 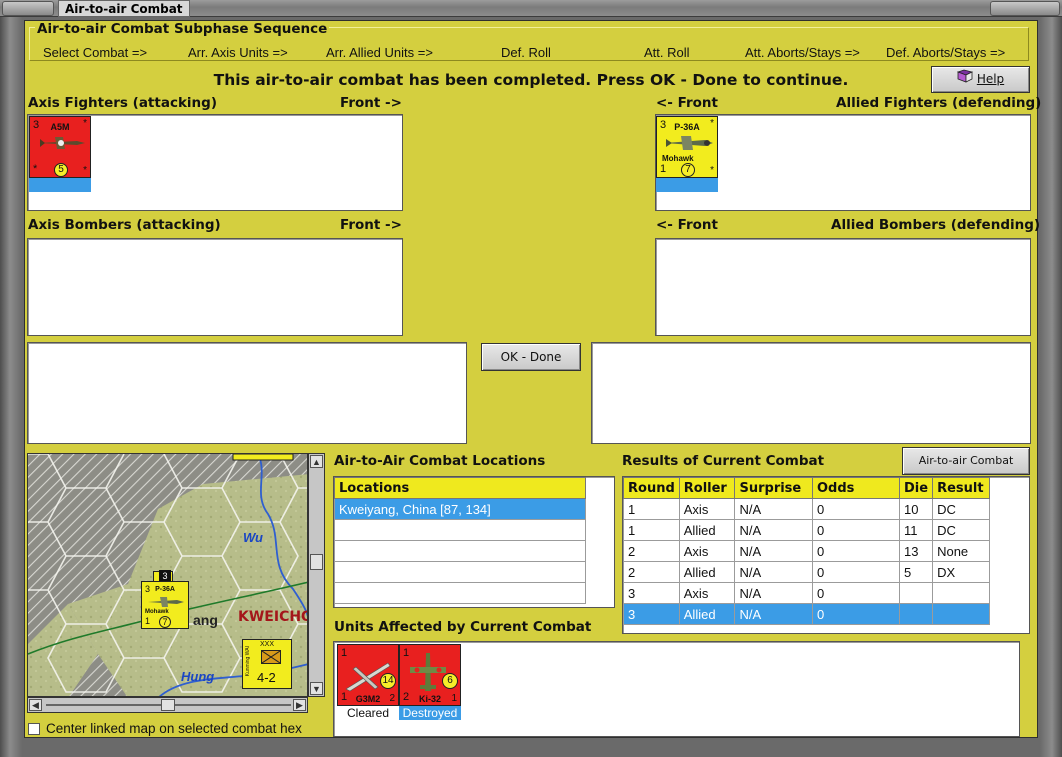 What do you see at coordinates (667, 52) in the screenshot?
I see `seq-step-att-roll: Att. Roll` at bounding box center [667, 52].